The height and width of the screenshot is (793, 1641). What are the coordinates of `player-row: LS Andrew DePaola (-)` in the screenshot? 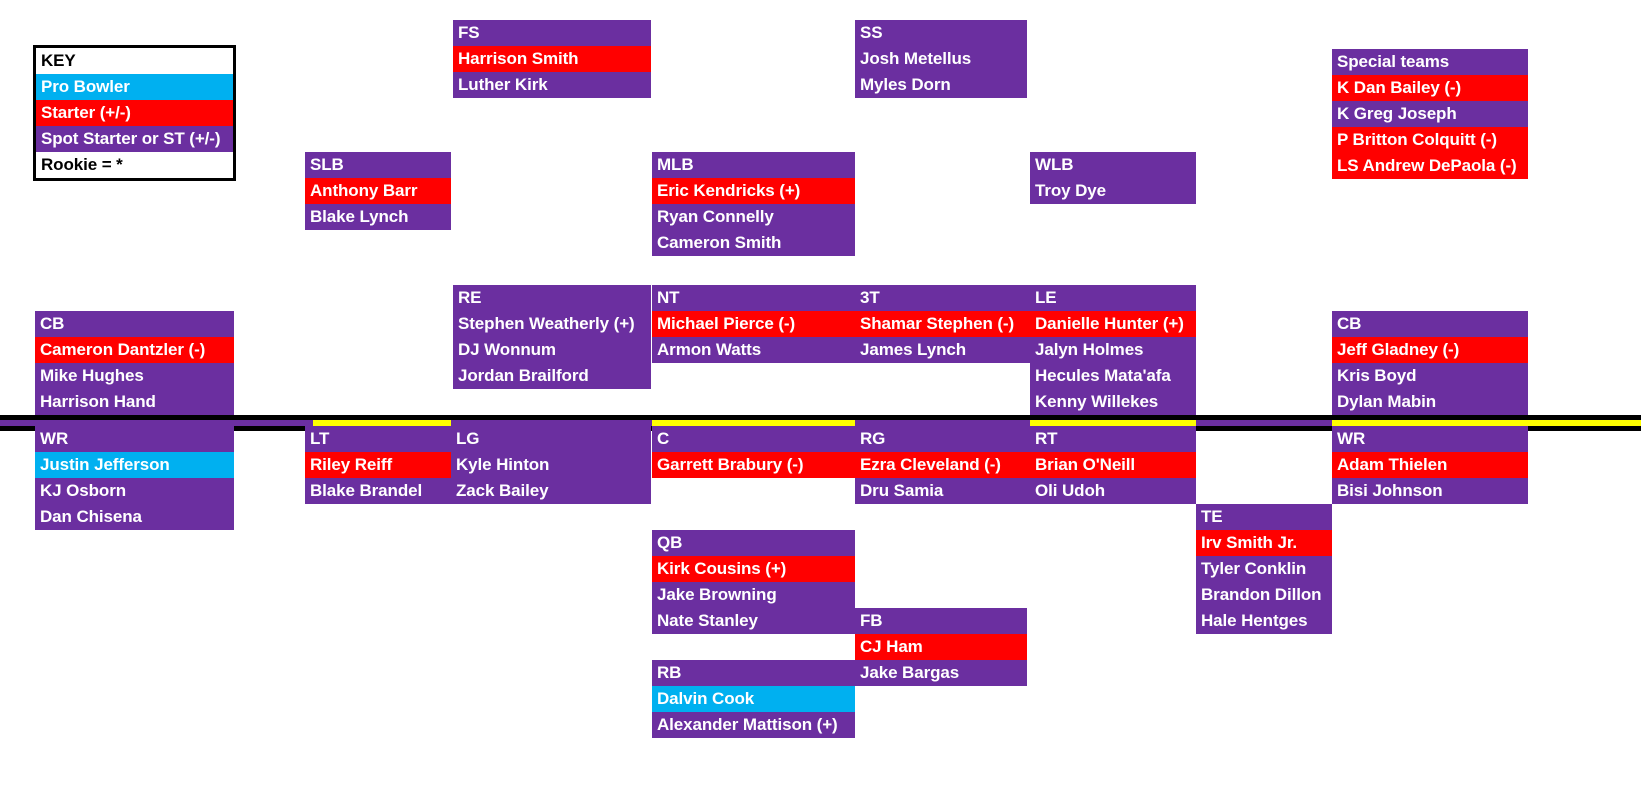 It's located at (1430, 166).